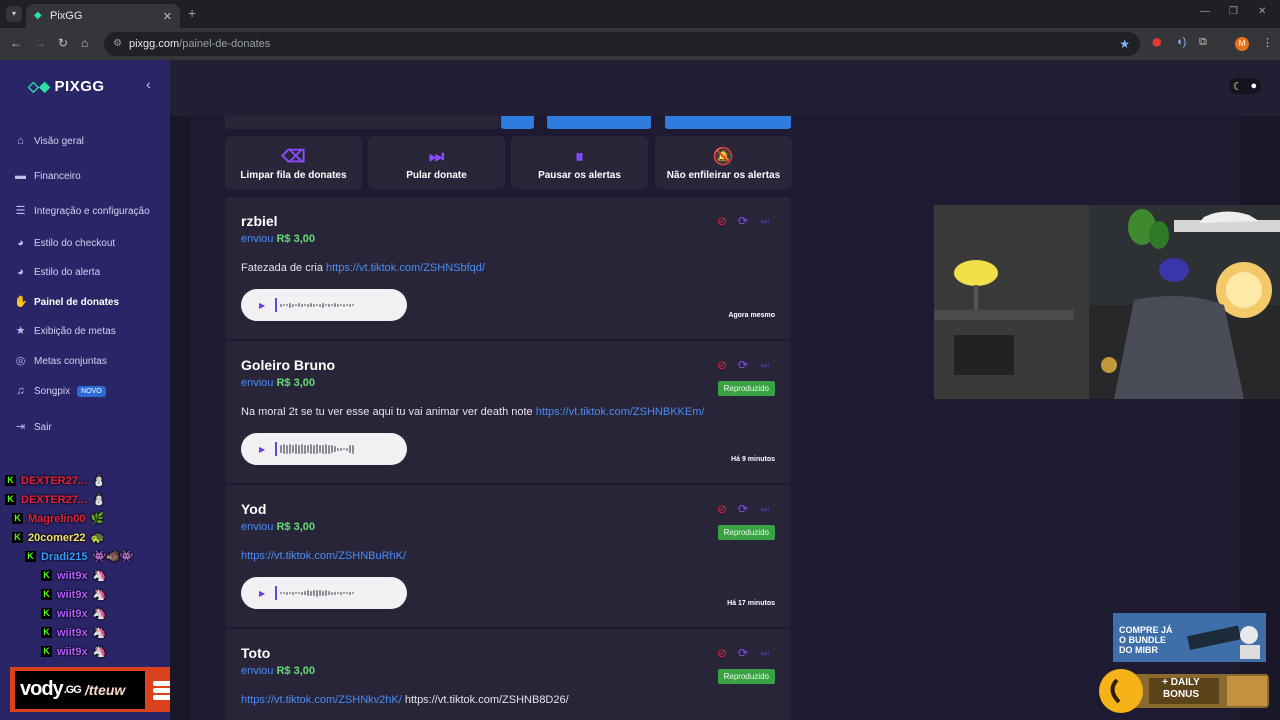 This screenshot has height=720, width=1280. I want to click on theme-toggle: ☾ ●, so click(1245, 86).